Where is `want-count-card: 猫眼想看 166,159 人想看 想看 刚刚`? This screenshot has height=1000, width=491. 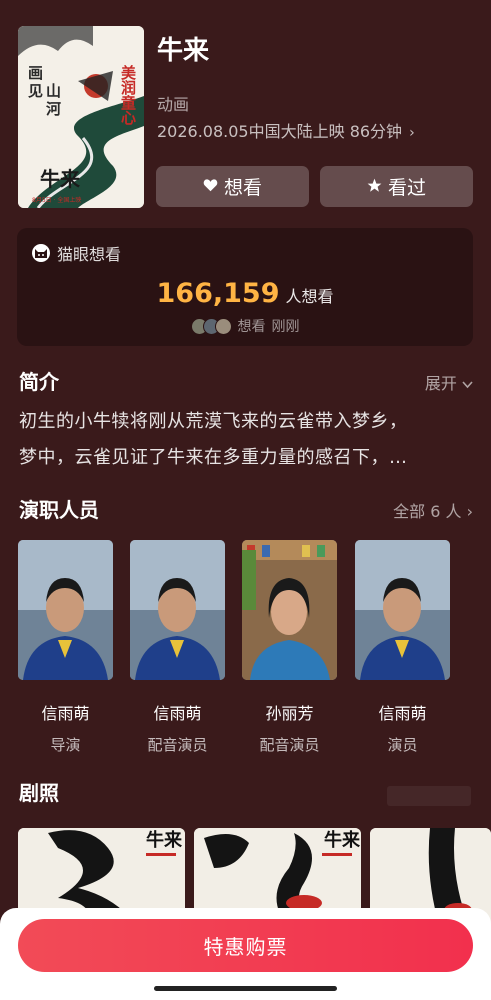 want-count-card: 猫眼想看 166,159 人想看 想看 刚刚 is located at coordinates (245, 287).